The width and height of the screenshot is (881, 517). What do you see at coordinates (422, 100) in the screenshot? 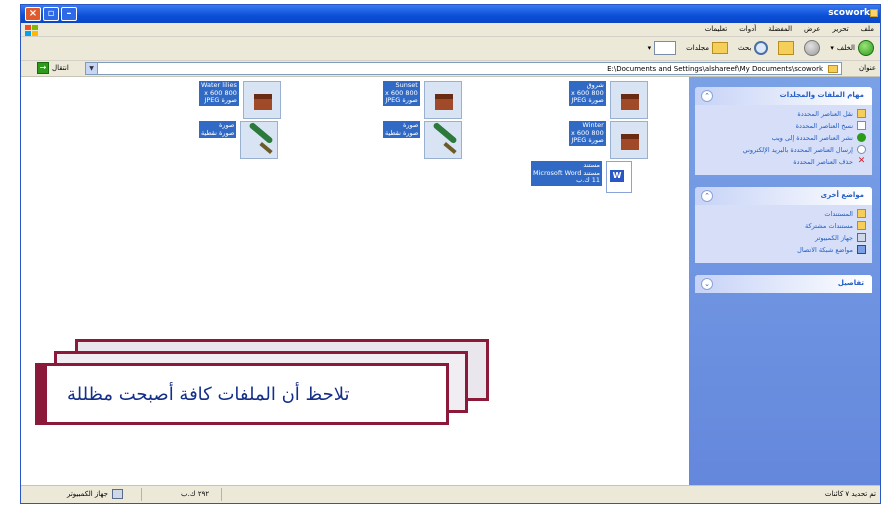
I see `file-item: Sunset 800 x 600 صورة JPEG` at bounding box center [422, 100].